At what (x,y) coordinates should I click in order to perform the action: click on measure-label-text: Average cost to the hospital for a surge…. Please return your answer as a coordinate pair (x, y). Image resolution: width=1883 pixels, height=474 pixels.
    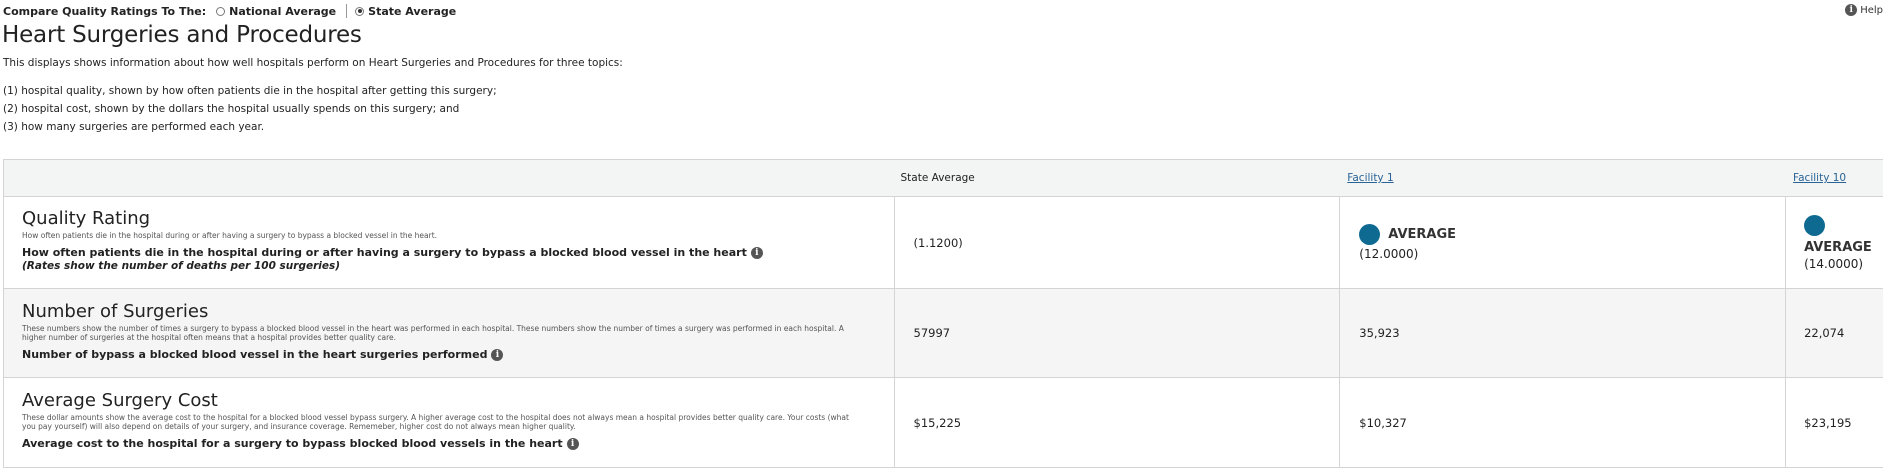
    Looking at the image, I should click on (292, 443).